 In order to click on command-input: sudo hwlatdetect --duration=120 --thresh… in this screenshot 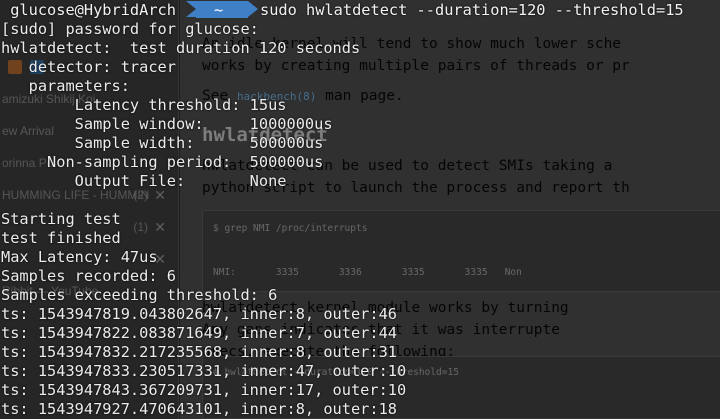, I will do `click(472, 10)`.